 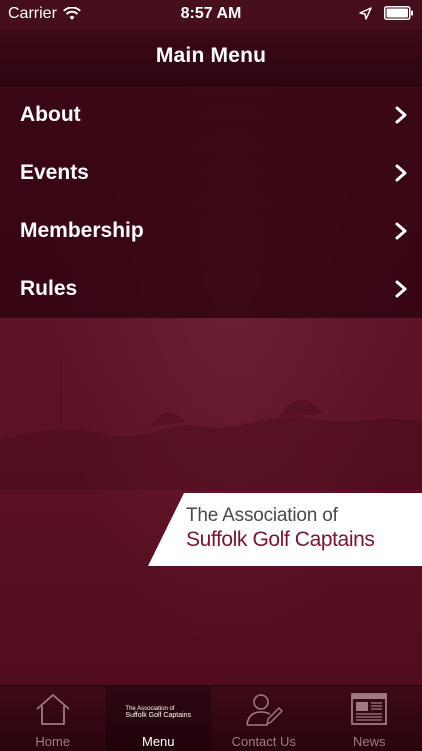 What do you see at coordinates (262, 516) in the screenshot?
I see `logo-text-line1: The Association of` at bounding box center [262, 516].